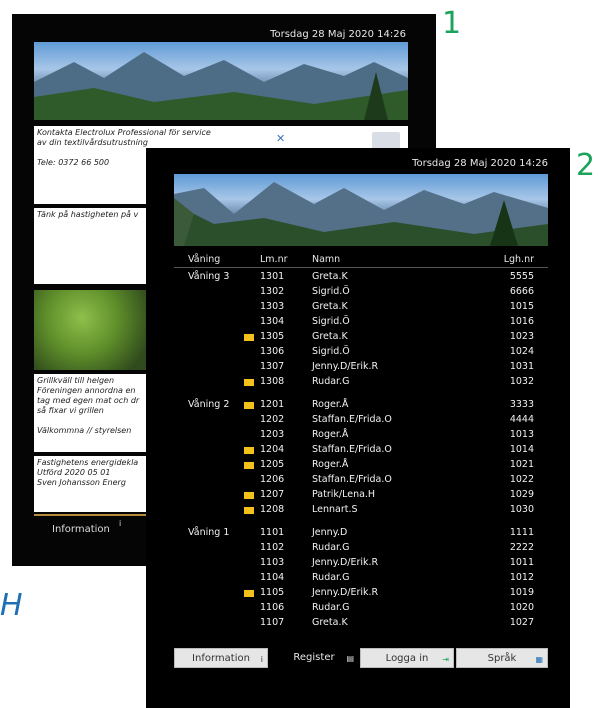 The height and width of the screenshot is (708, 608). What do you see at coordinates (209, 276) in the screenshot?
I see `floor-cell: Våning 3` at bounding box center [209, 276].